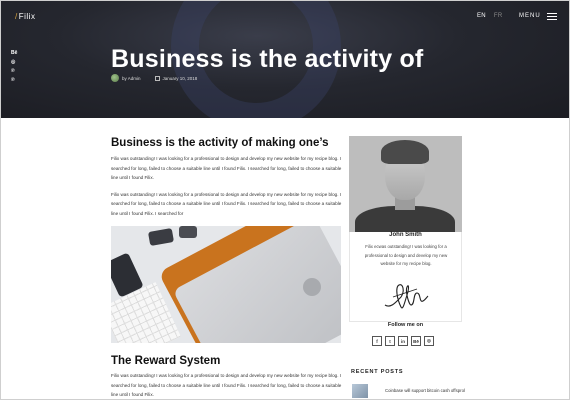 The width and height of the screenshot is (570, 400). I want to click on post-meta: by Admin January 10, 2018, so click(154, 78).